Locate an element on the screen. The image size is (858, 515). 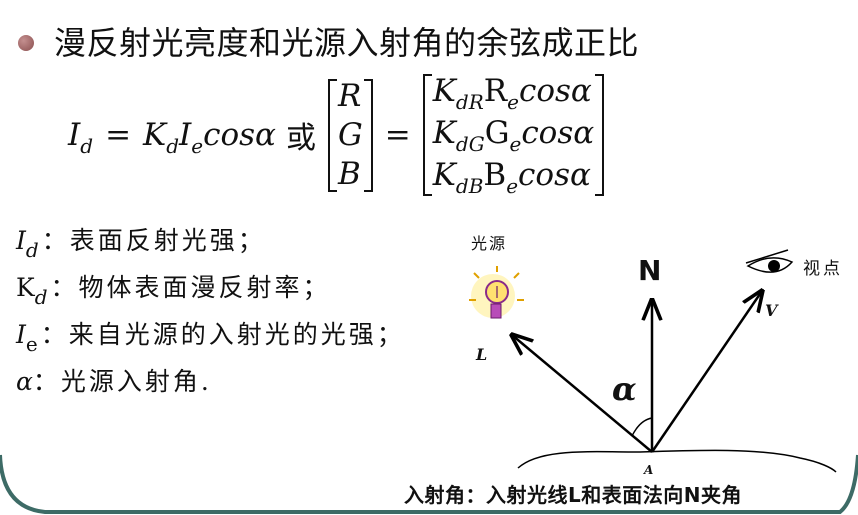
normal-label: N is located at coordinates (650, 270).